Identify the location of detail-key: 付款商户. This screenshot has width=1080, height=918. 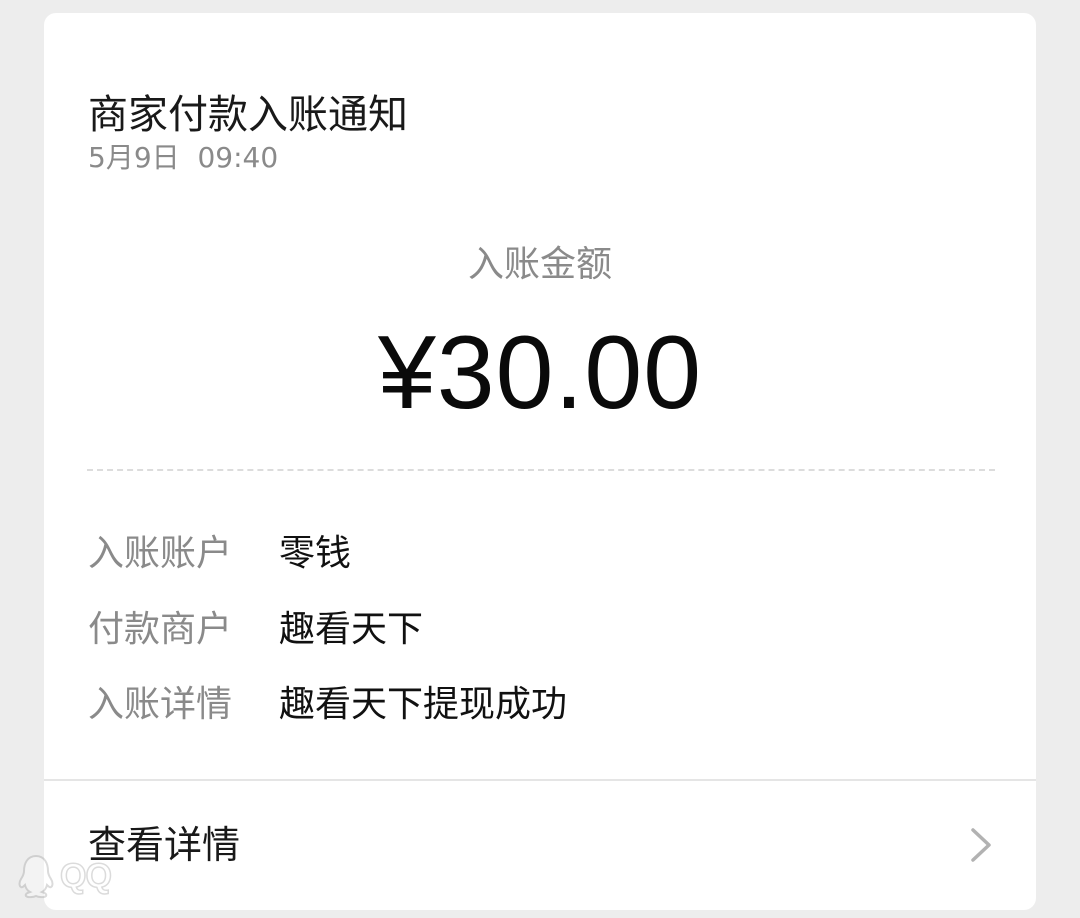
(160, 629).